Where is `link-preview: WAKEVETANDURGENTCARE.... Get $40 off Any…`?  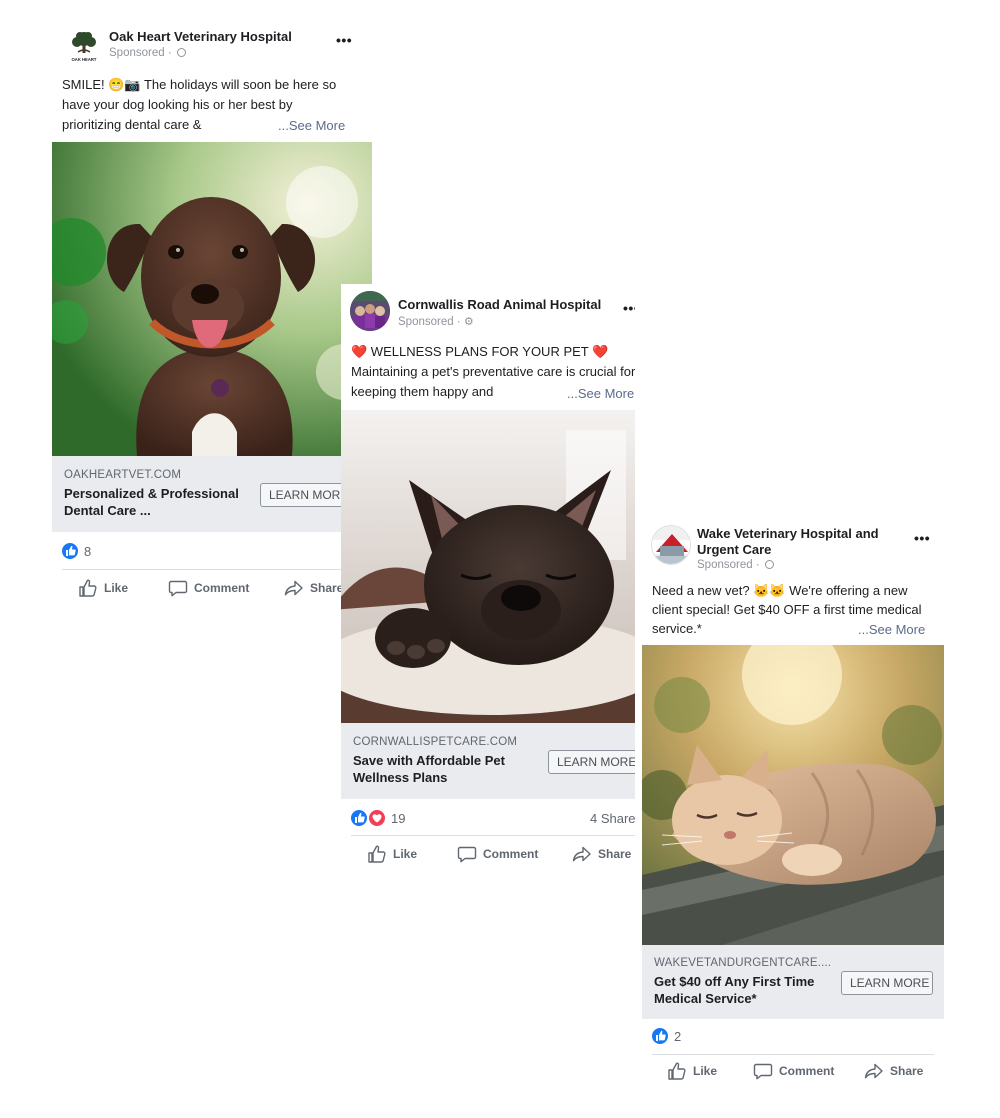
link-preview: WAKEVETANDURGENTCARE.... Get $40 off Any… is located at coordinates (793, 982).